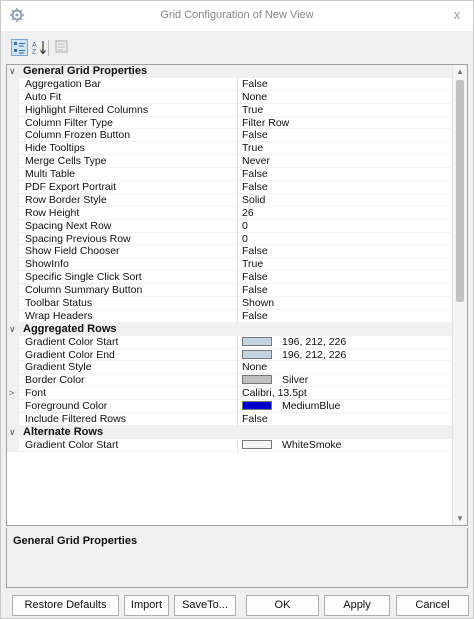 This screenshot has height=619, width=474. What do you see at coordinates (229, 71) in the screenshot?
I see `category-row: ∨ General Grid Properties` at bounding box center [229, 71].